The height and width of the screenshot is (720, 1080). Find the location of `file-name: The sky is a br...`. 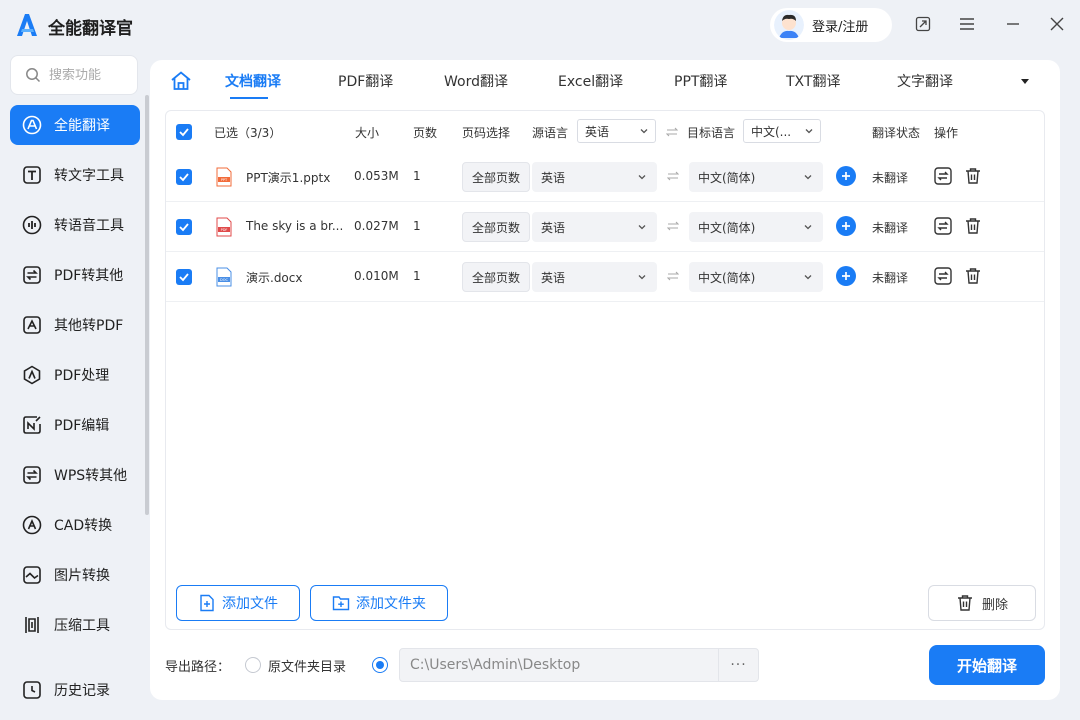

file-name: The sky is a br... is located at coordinates (295, 226).